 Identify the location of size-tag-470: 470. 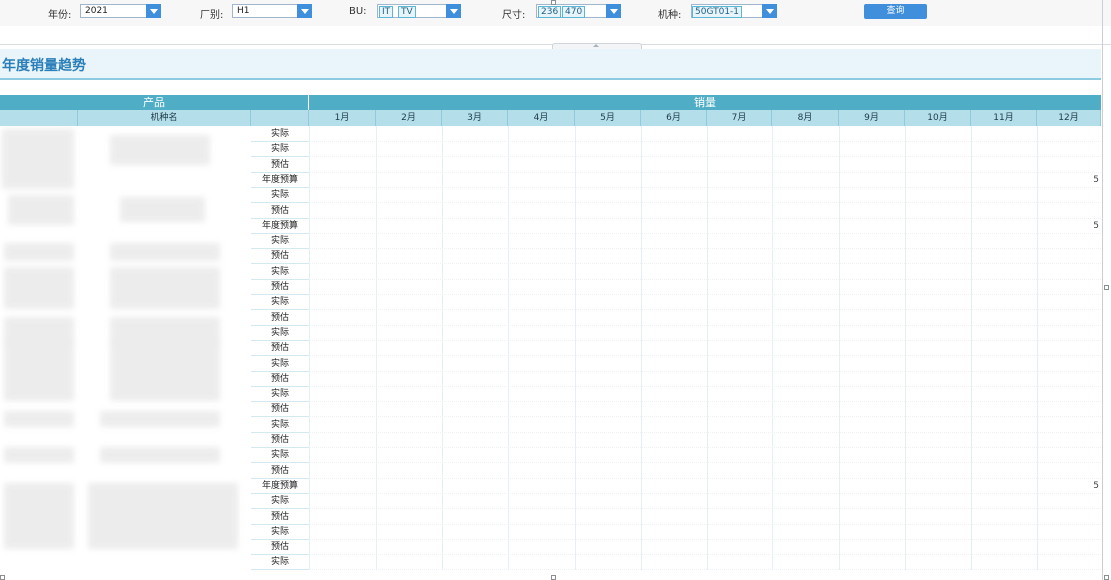
(574, 12).